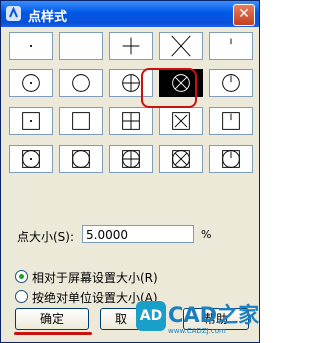  What do you see at coordinates (131, 46) in the screenshot?
I see `point-style-plus` at bounding box center [131, 46].